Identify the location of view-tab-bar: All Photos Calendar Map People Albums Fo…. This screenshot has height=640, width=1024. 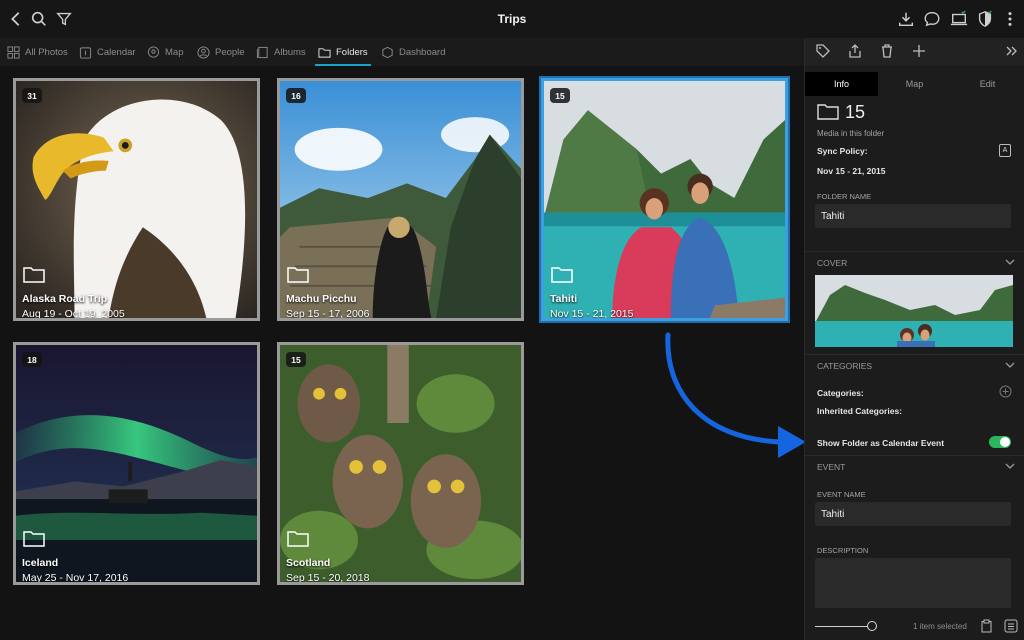
(402, 52).